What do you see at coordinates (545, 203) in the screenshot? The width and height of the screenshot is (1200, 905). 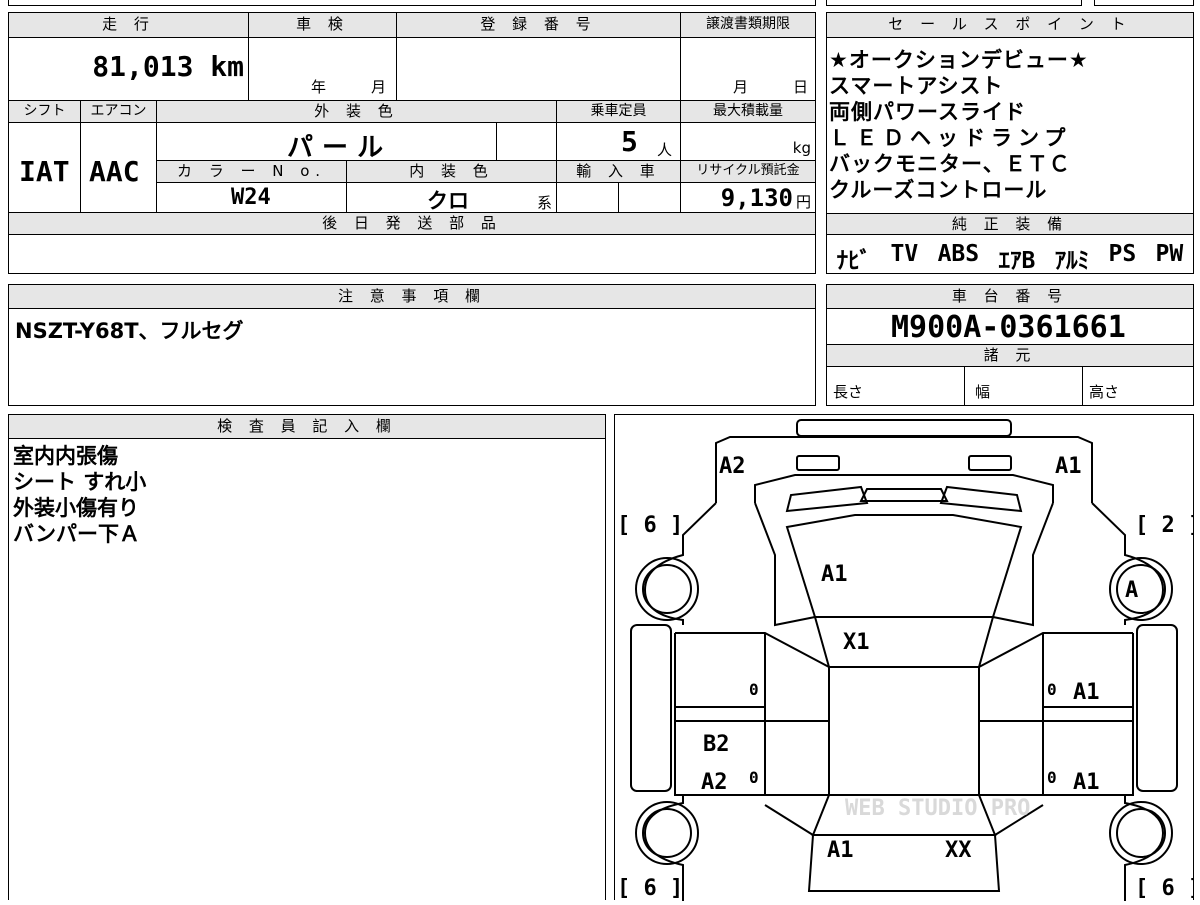 I see `interior-color-suffix: 系` at bounding box center [545, 203].